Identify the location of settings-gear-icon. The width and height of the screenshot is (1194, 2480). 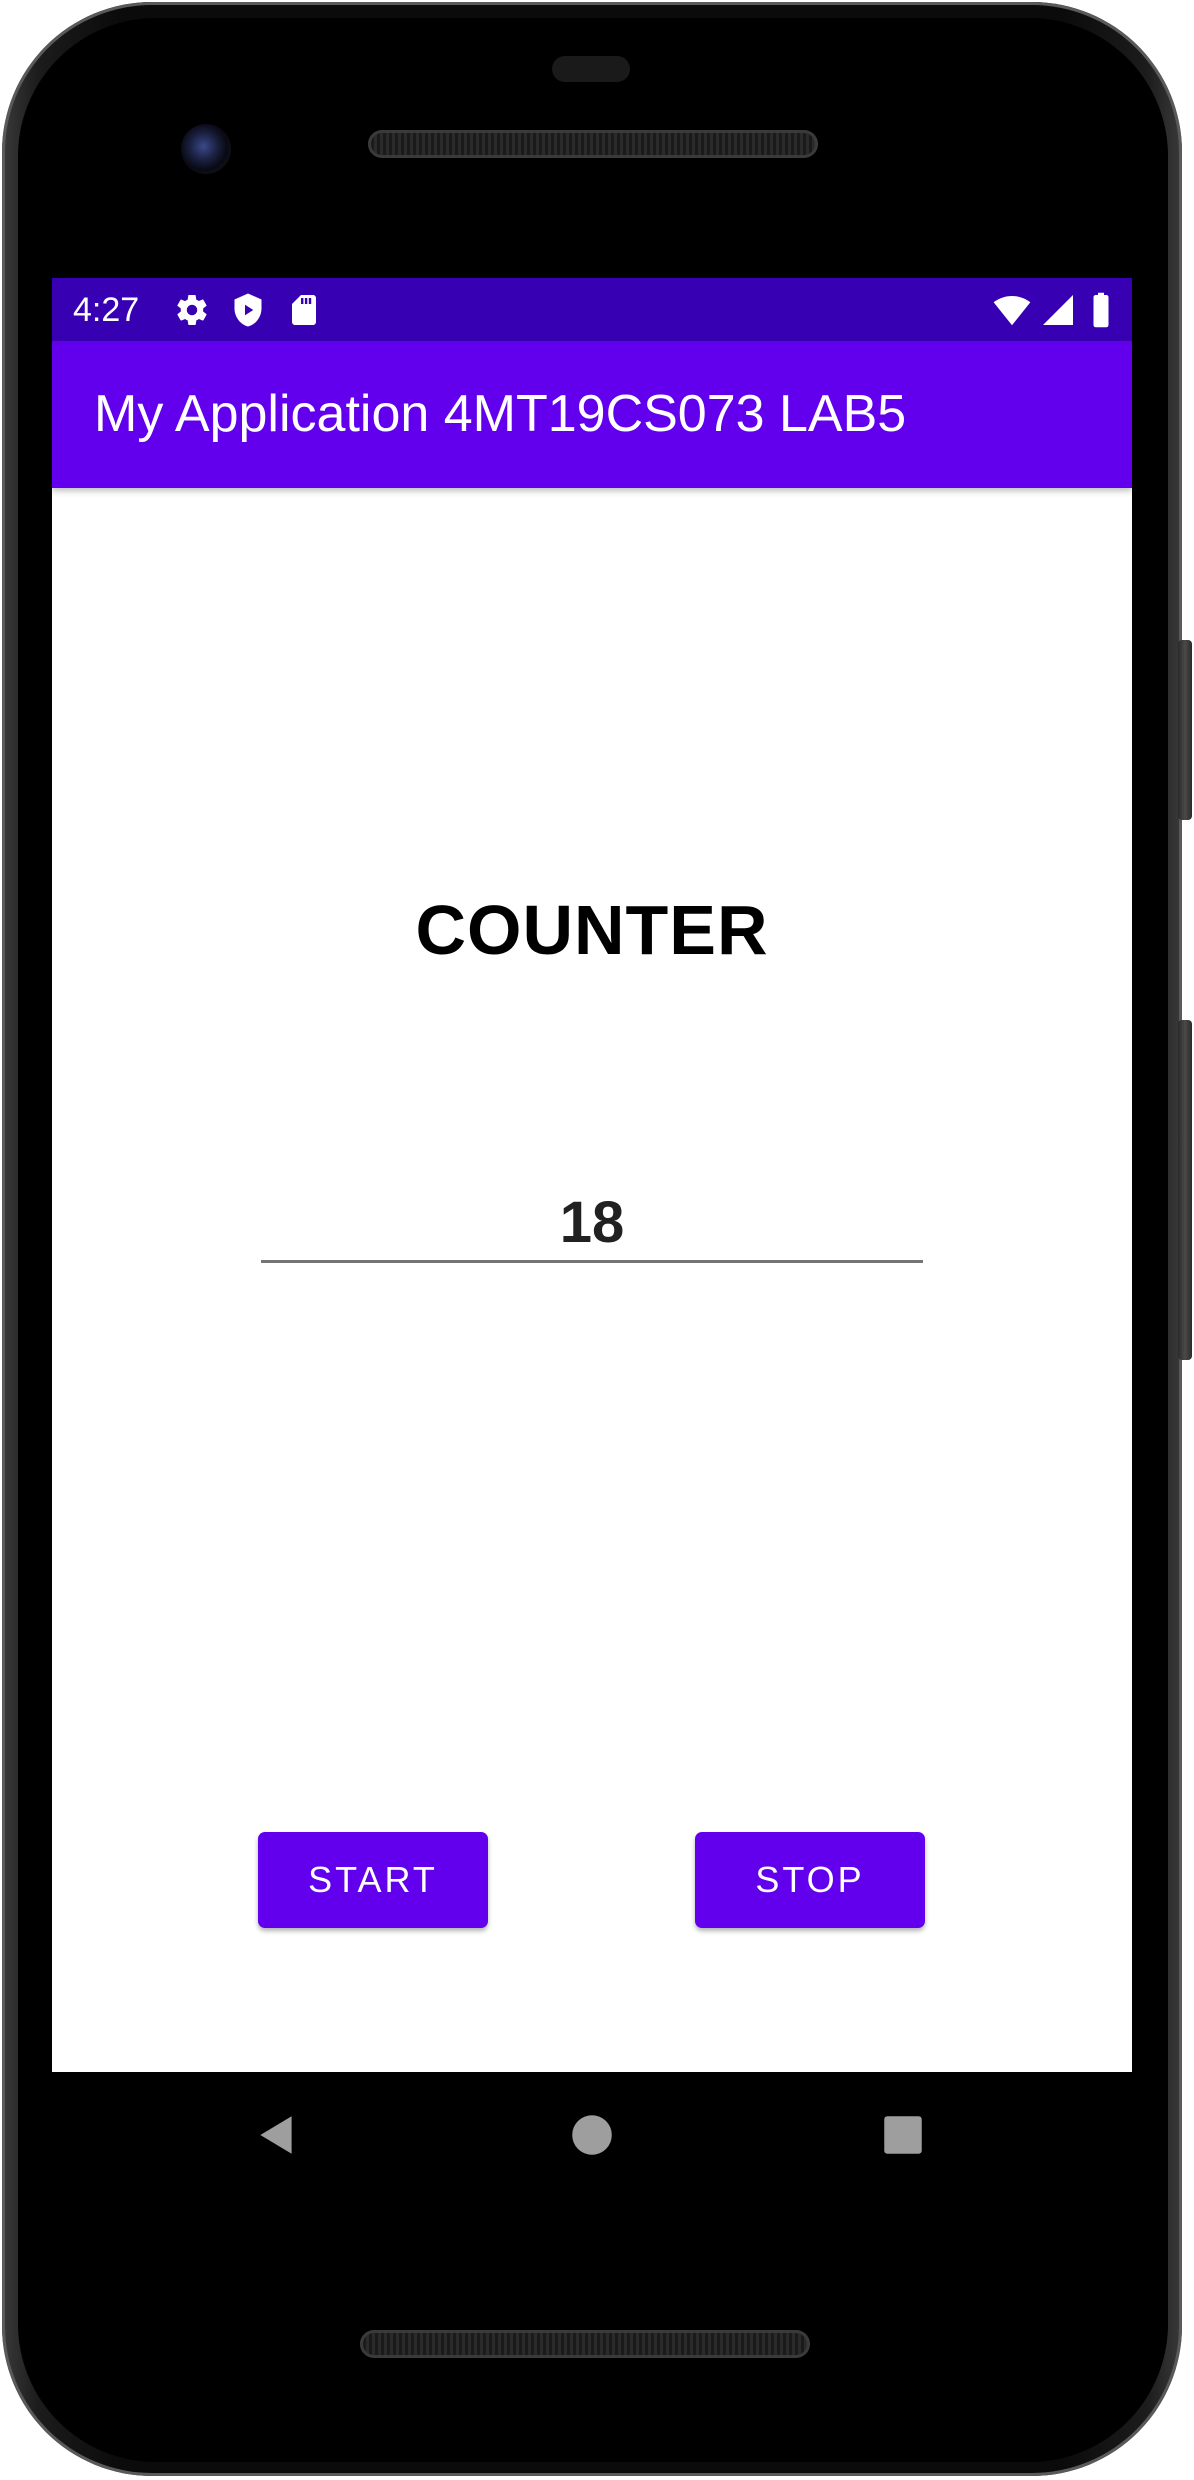
(192, 310).